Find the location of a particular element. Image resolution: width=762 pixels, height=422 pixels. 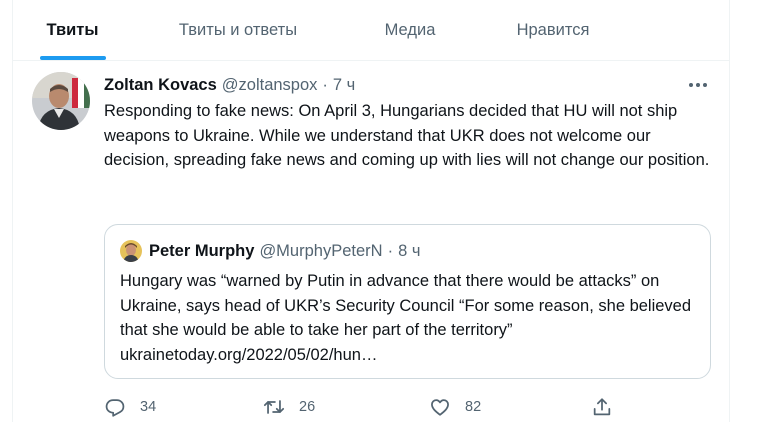

tweet-header: Zoltan Kovacs @zoltanspox · 7 ч is located at coordinates (229, 85).